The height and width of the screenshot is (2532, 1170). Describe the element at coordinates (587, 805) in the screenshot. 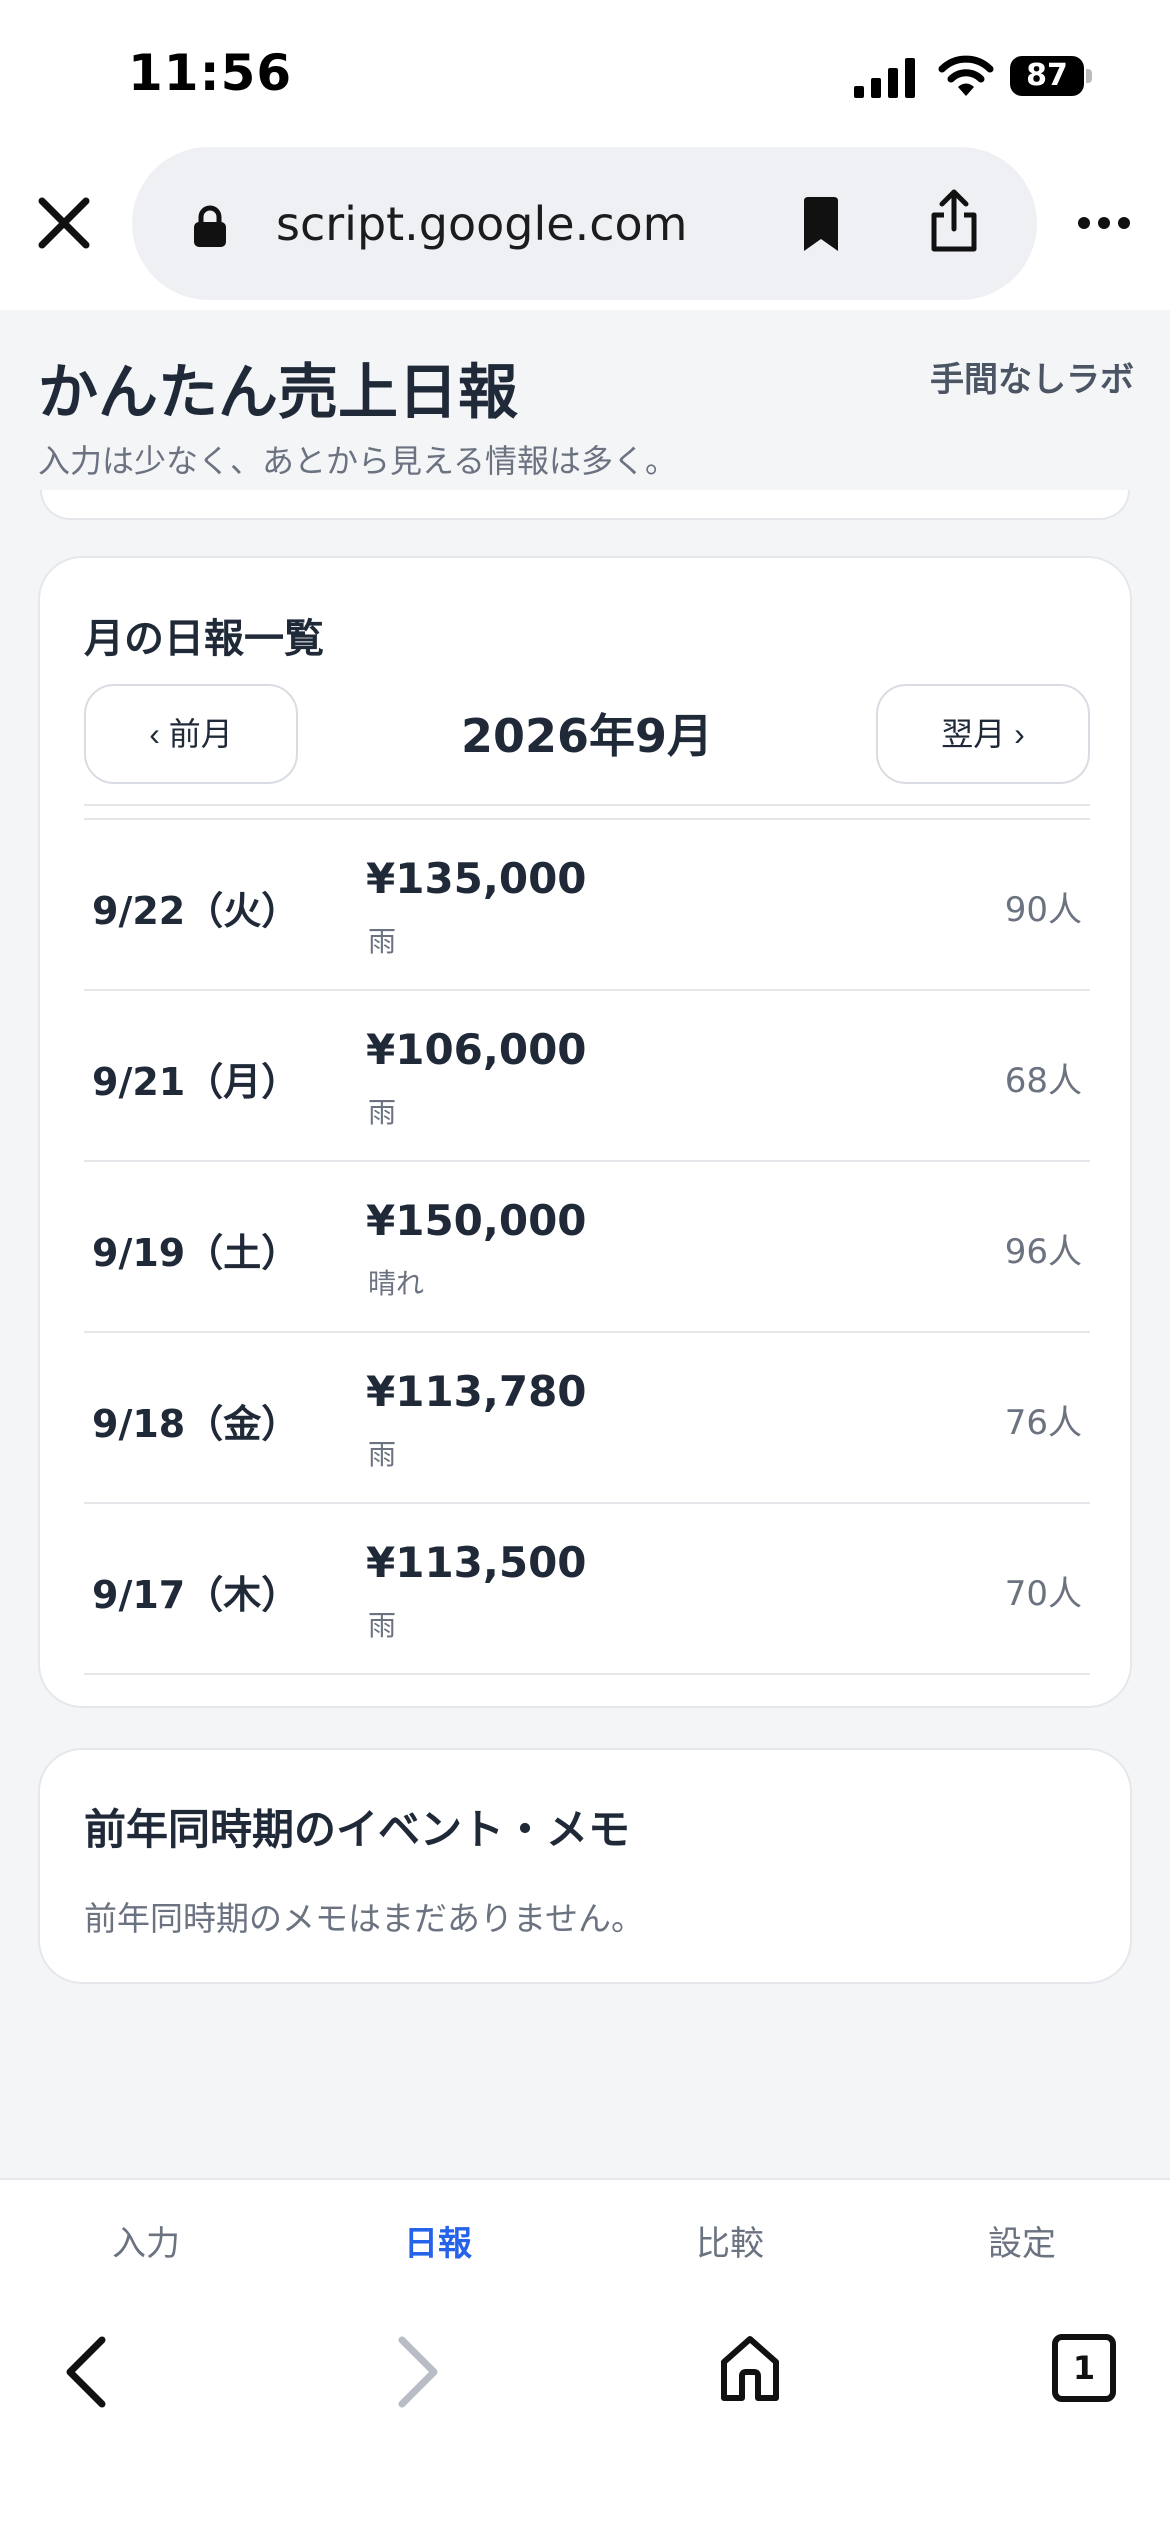

I see `divider` at that location.